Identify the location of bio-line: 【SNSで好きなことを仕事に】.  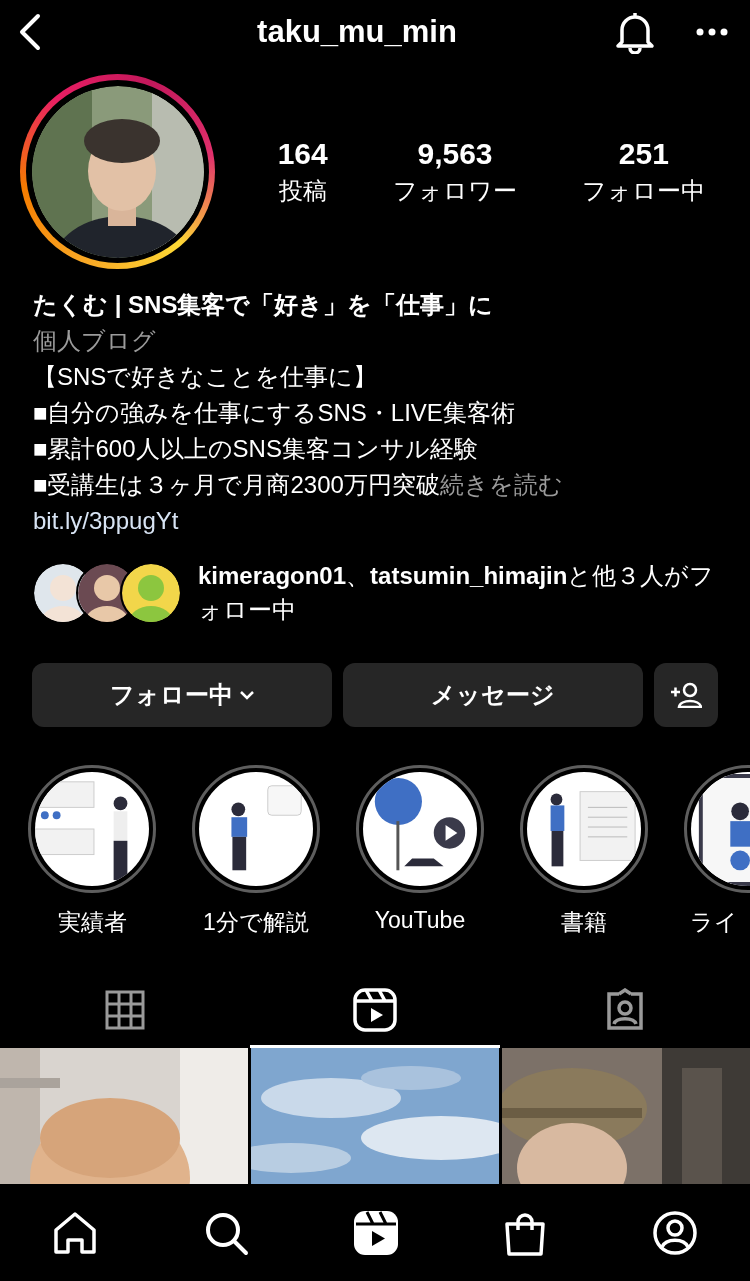
(206, 377).